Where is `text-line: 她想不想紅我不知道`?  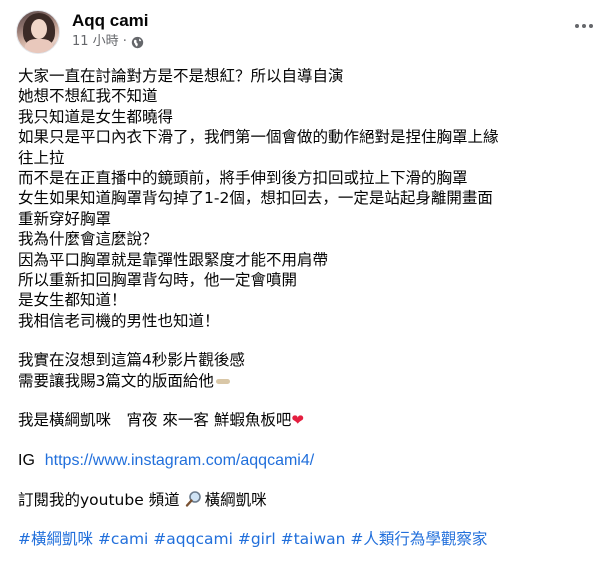 text-line: 她想不想紅我不知道 is located at coordinates (88, 96).